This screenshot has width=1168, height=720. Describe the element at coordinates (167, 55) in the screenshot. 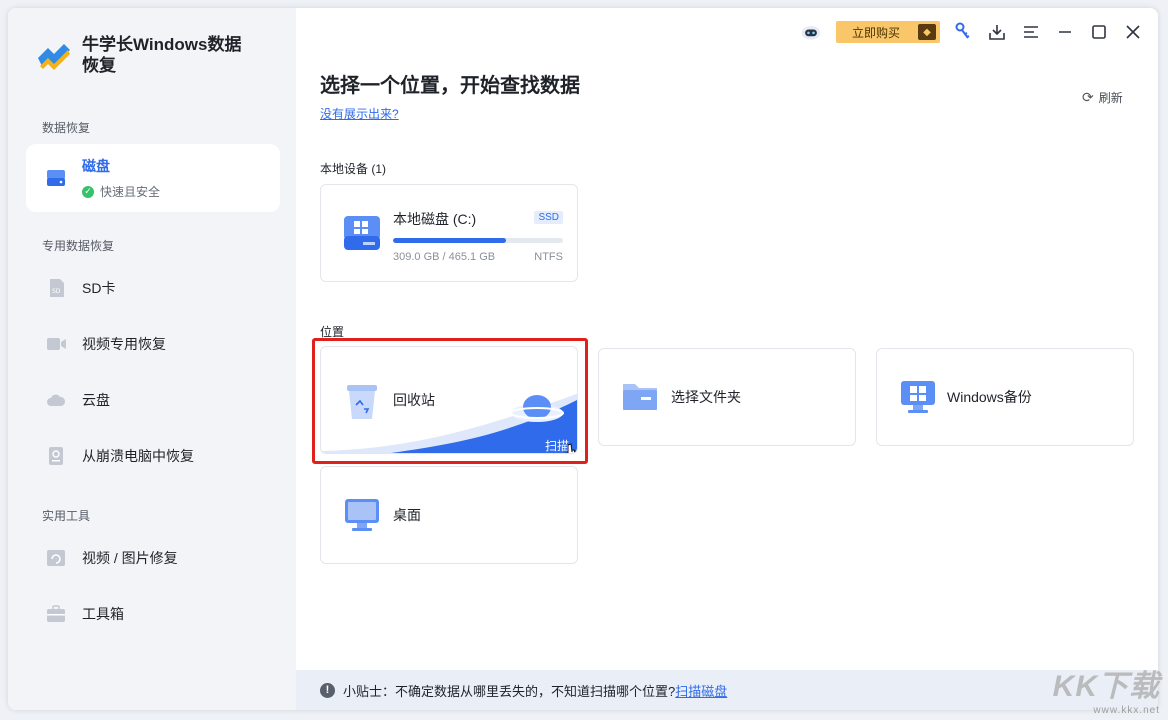

I see `app-title: 牛学长Windows数据恢复` at that location.